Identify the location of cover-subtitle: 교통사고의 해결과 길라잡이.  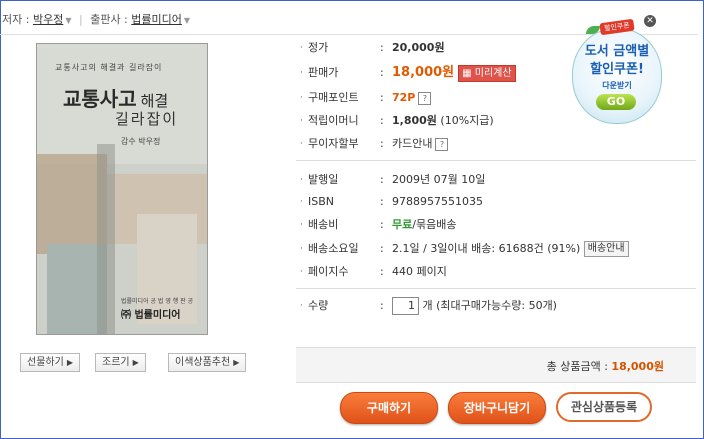
(109, 67).